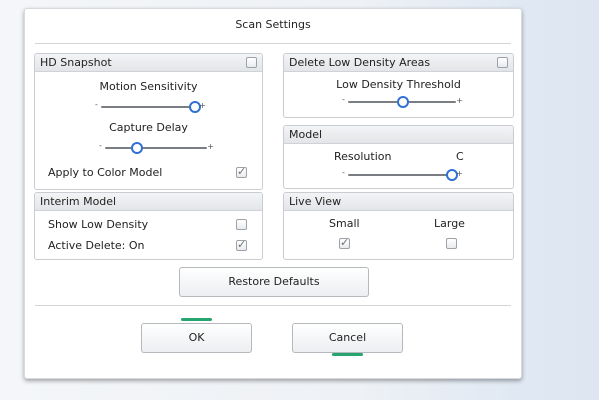 This screenshot has height=400, width=599. What do you see at coordinates (148, 127) in the screenshot?
I see `capture-delay-label: Capture Delay` at bounding box center [148, 127].